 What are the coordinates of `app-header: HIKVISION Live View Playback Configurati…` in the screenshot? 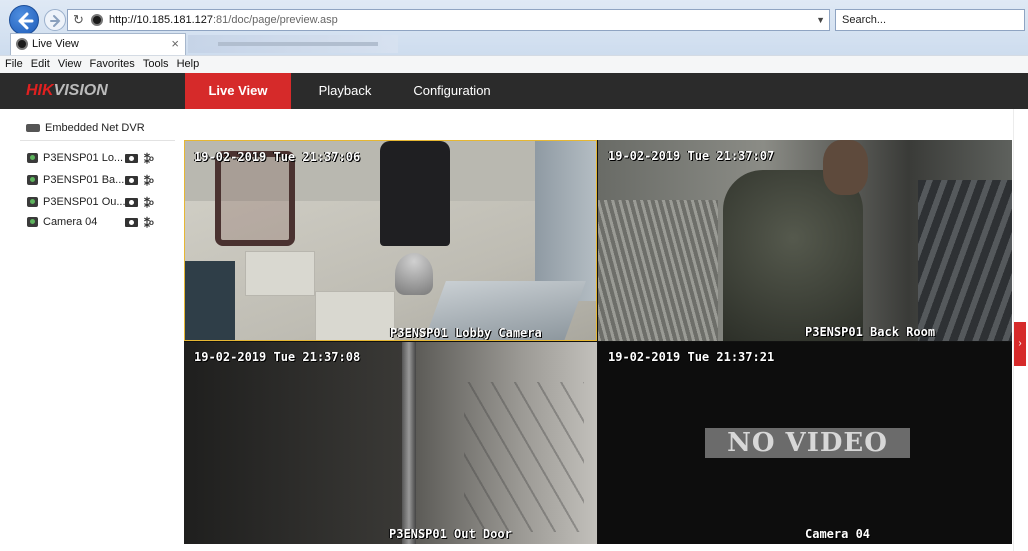 It's located at (514, 91).